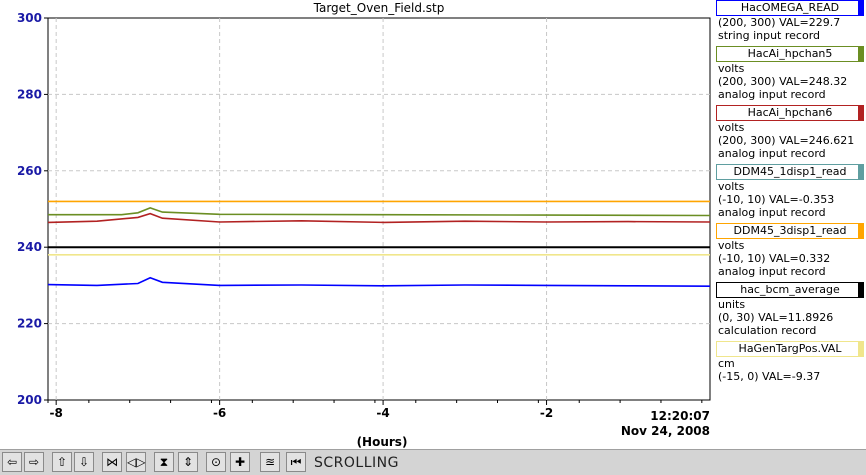 The image size is (866, 475). I want to click on y-tick-label: 200, so click(29, 400).